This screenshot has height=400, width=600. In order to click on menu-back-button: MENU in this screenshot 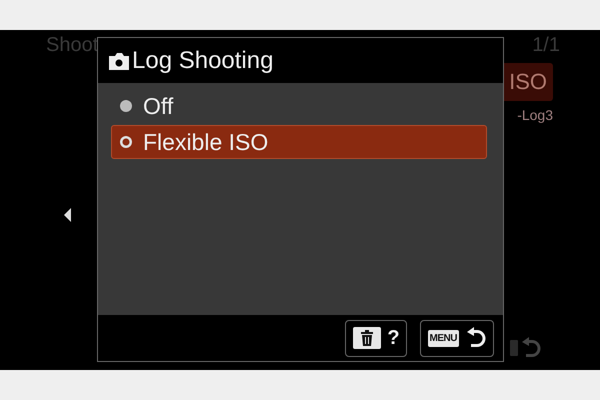, I will do `click(457, 338)`.